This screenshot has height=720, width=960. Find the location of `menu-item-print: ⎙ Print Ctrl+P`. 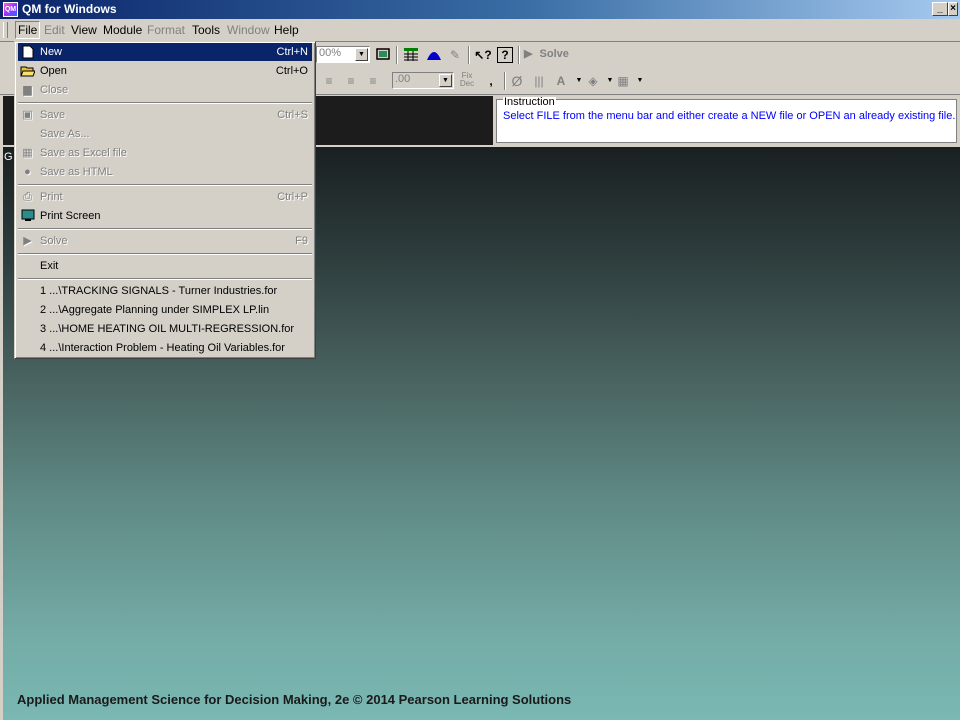

menu-item-print: ⎙ Print Ctrl+P is located at coordinates (165, 197).